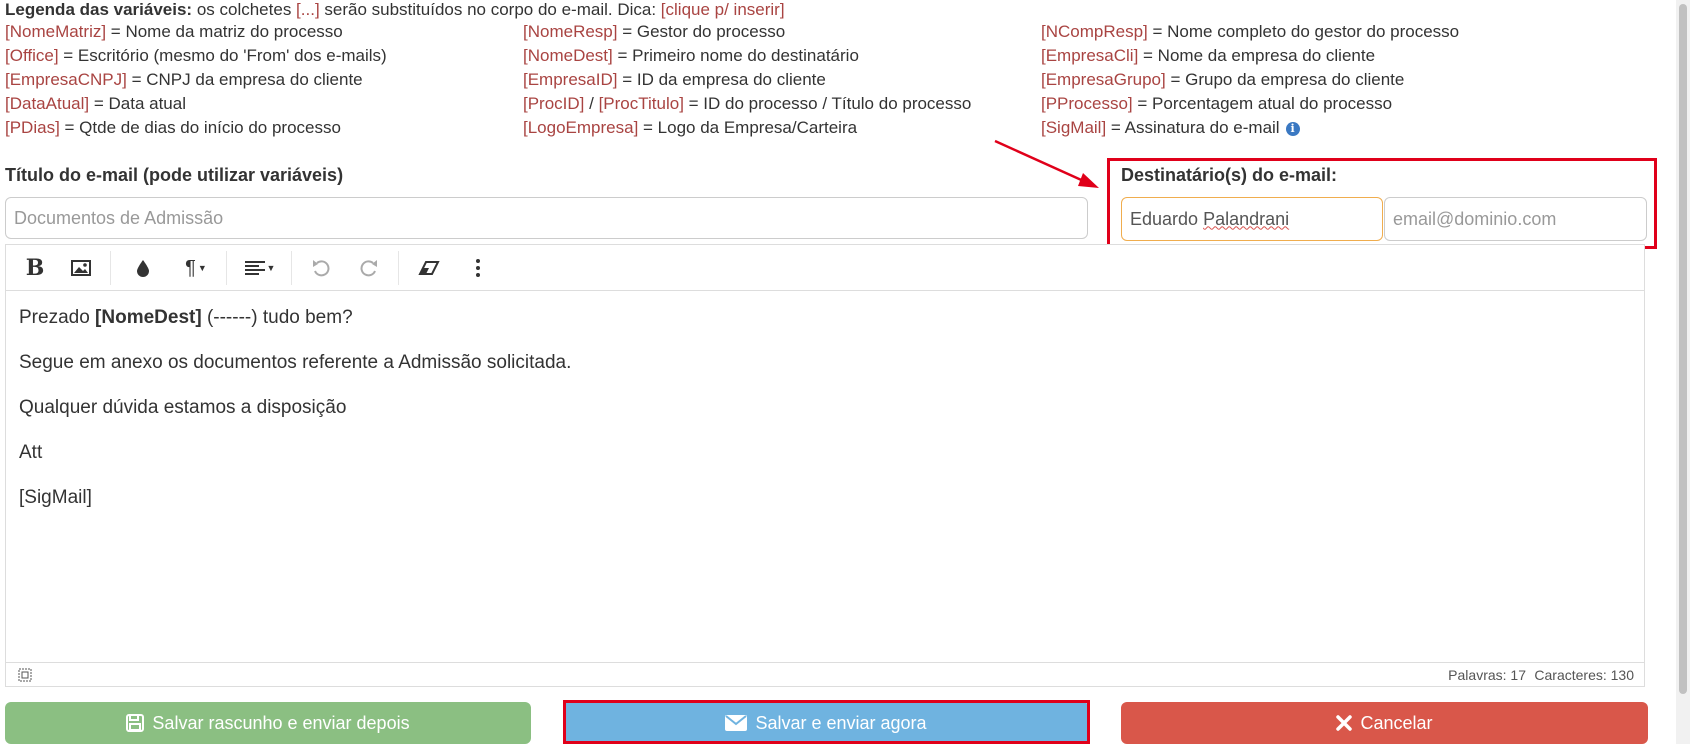 The image size is (1690, 744). What do you see at coordinates (1344, 723) in the screenshot?
I see `close-icon` at bounding box center [1344, 723].